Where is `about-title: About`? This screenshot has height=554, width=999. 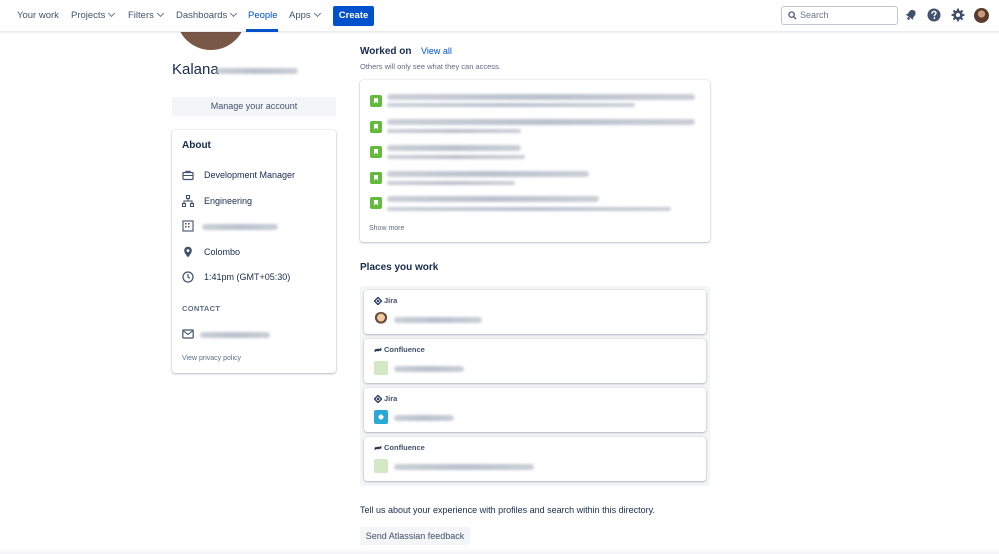 about-title: About is located at coordinates (196, 145).